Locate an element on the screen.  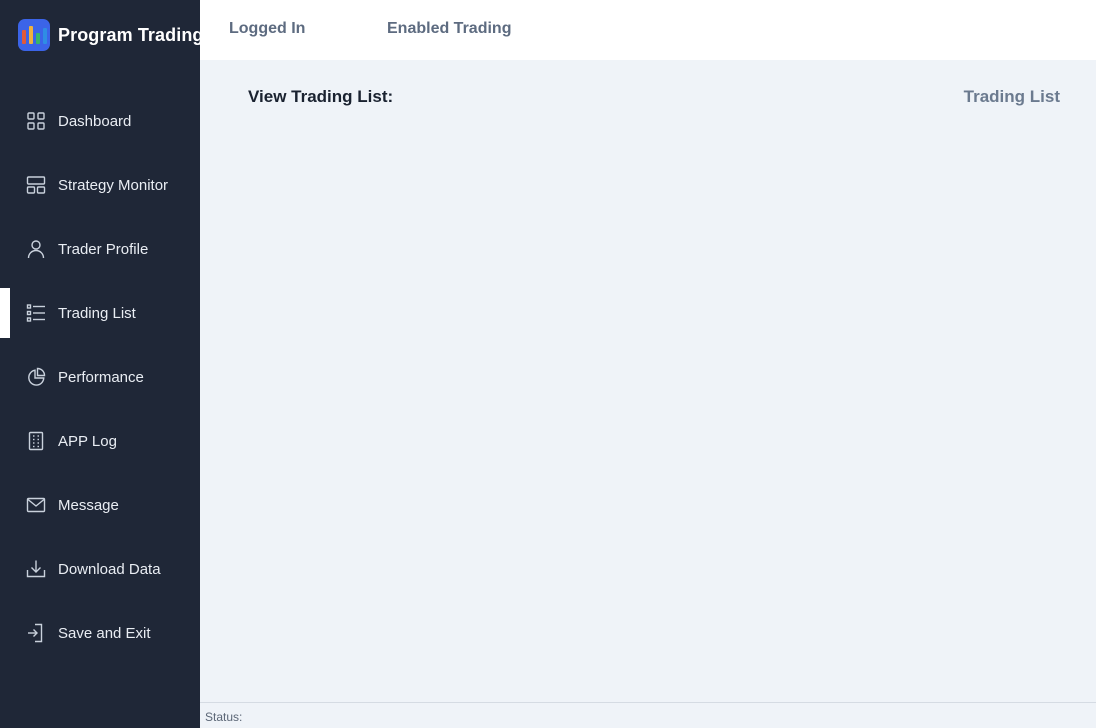
logged-in-link: Logged In is located at coordinates (267, 29).